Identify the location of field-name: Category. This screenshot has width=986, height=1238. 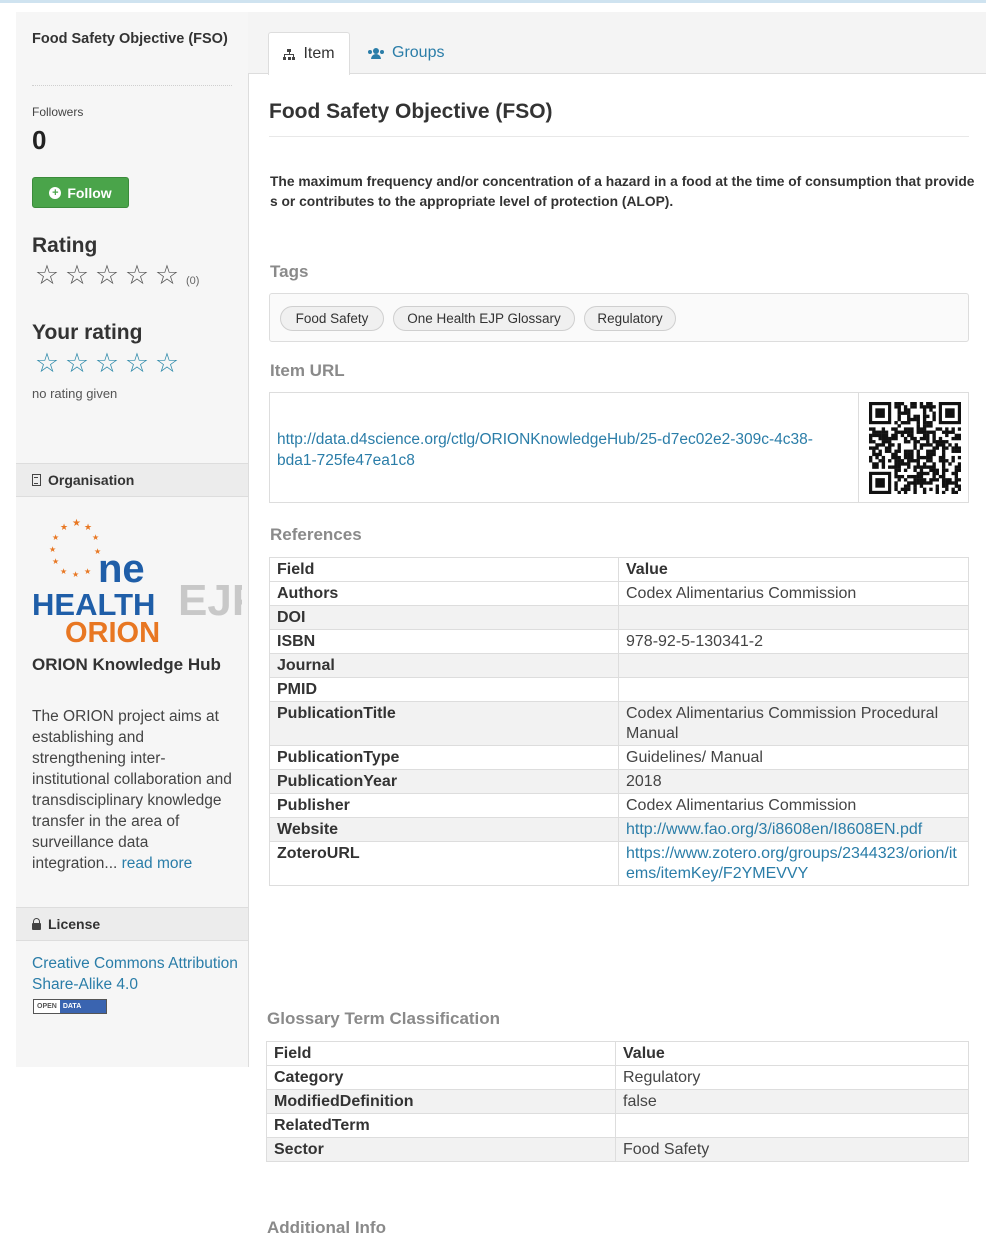
(441, 1077).